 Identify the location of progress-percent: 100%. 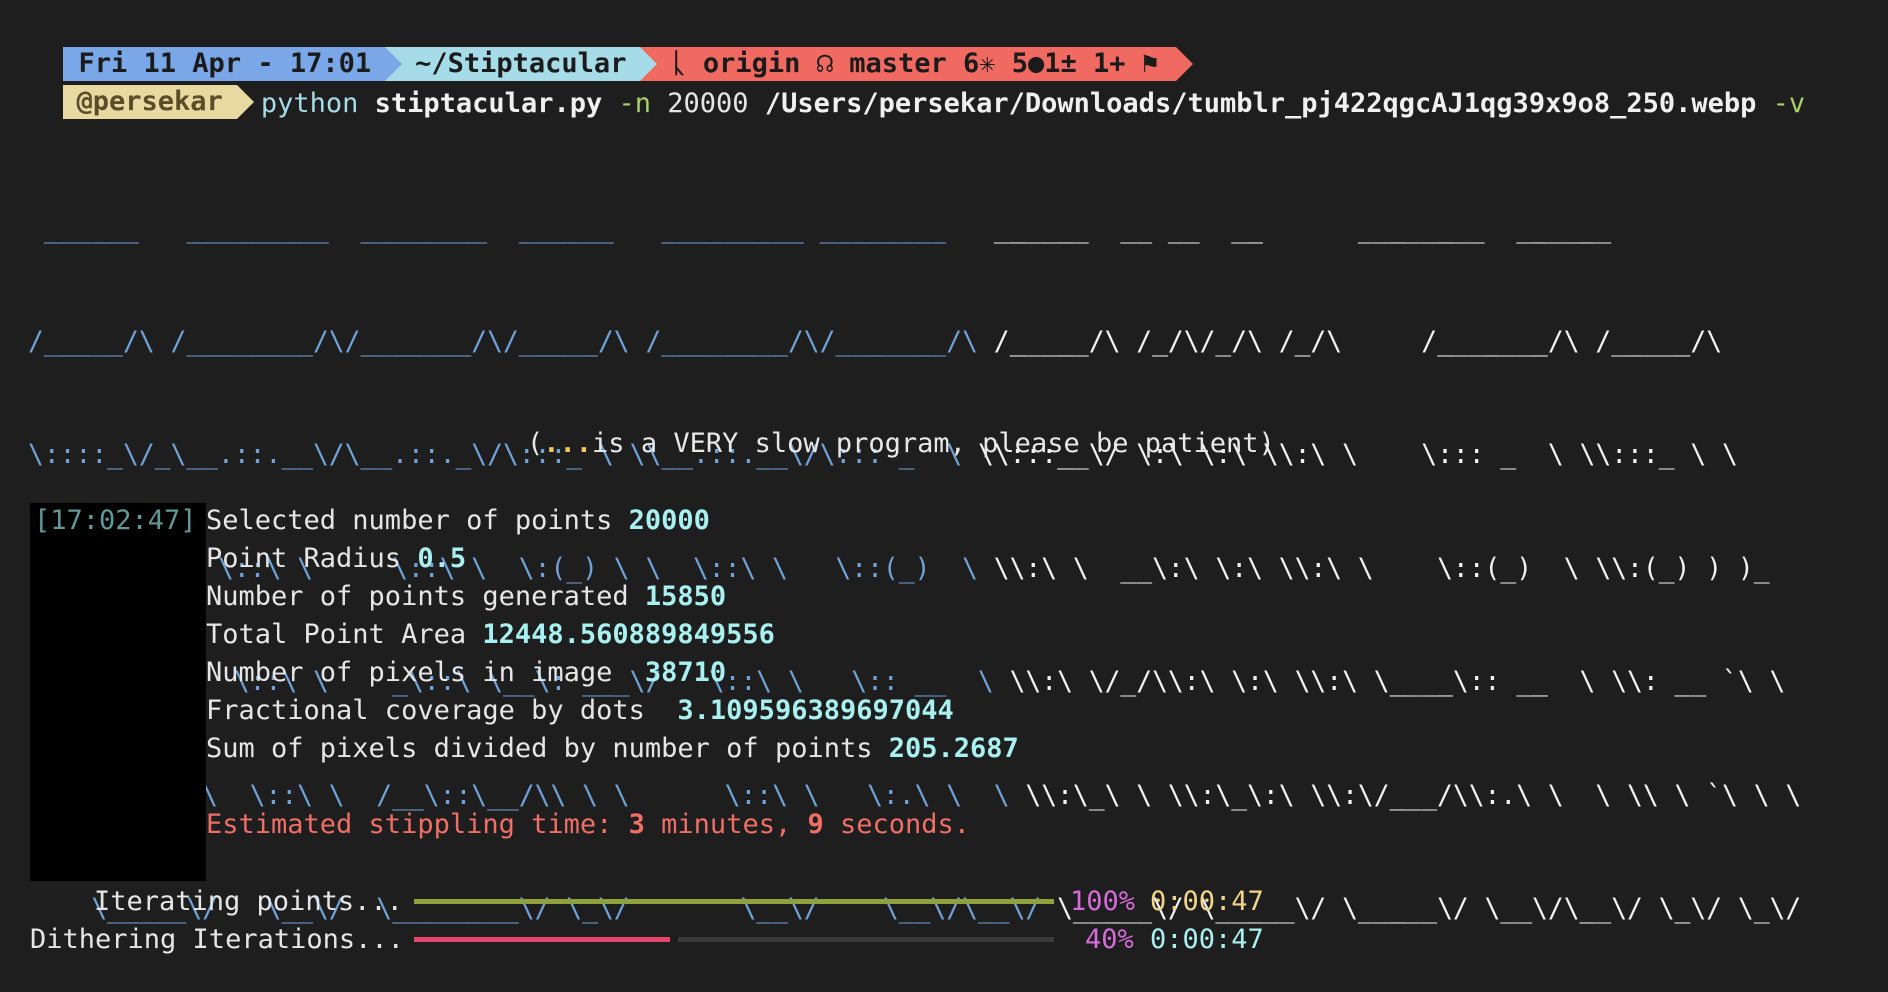
(1103, 901).